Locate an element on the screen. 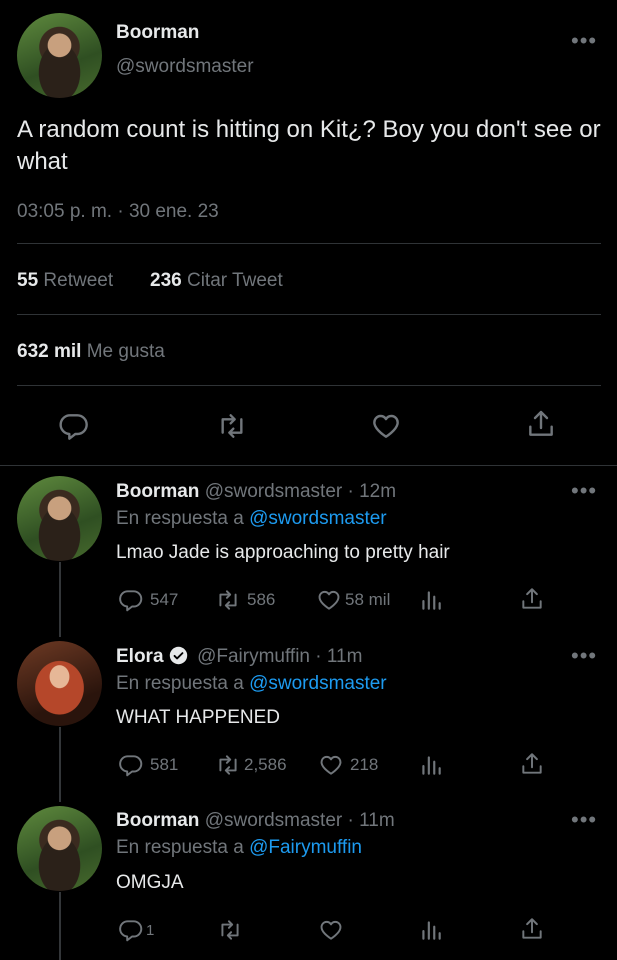  reply-text: WHAT HAPPENED is located at coordinates (198, 717).